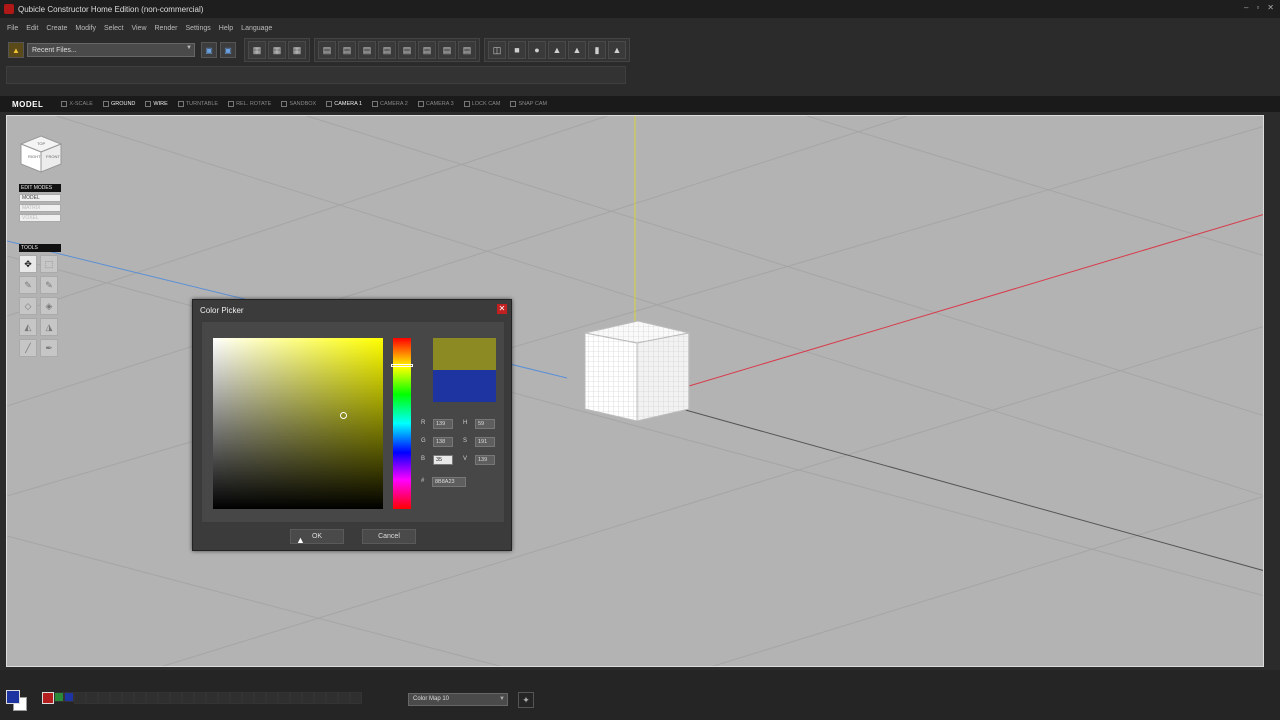  I want to click on format-obj-button: ▤, so click(407, 50).